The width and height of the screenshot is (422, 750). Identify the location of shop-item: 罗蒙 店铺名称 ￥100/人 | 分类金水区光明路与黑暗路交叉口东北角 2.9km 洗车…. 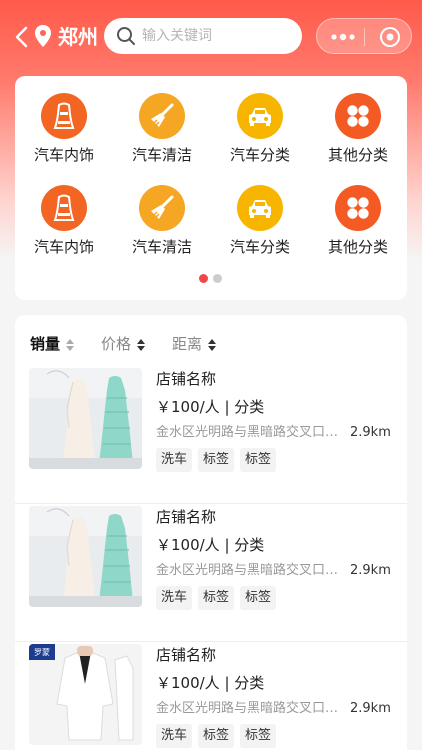
(211, 697).